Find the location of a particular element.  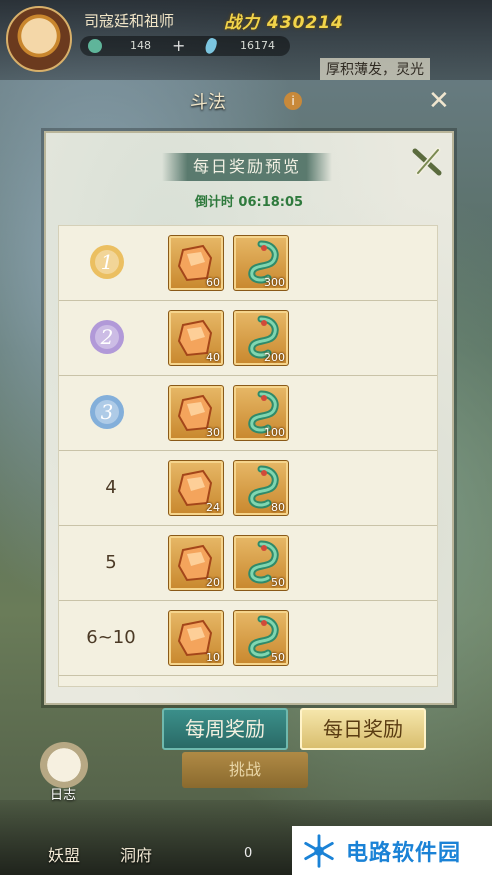

info-icon: i is located at coordinates (293, 101).